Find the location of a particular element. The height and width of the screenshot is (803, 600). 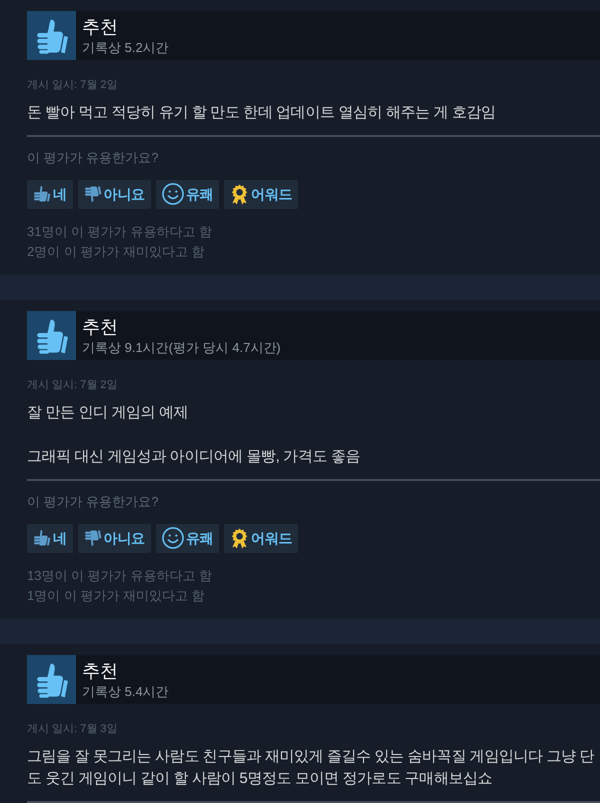

review-text: 잘 만든 인디 게임의 예제 is located at coordinates (107, 412).